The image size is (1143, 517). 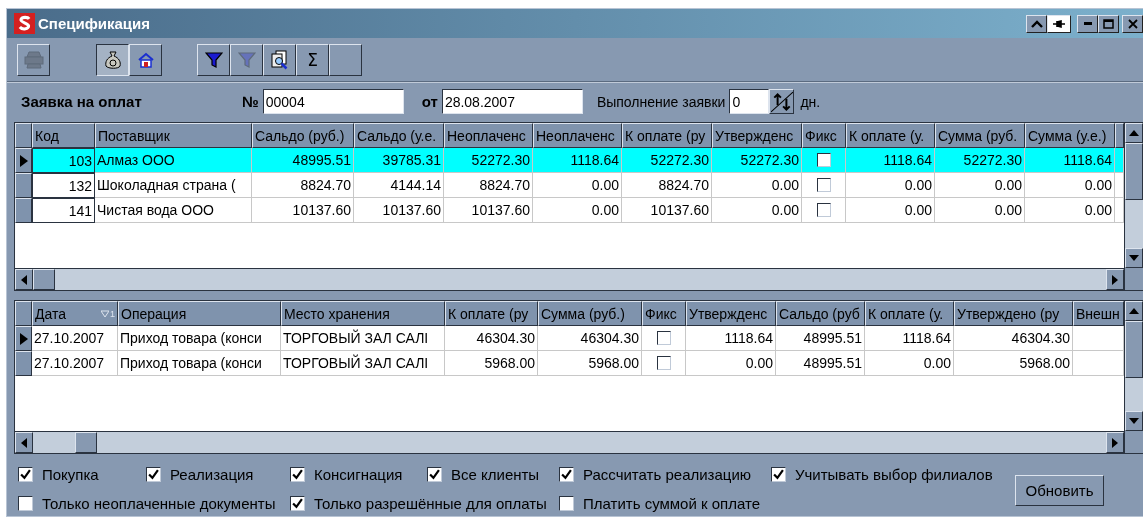 What do you see at coordinates (980, 185) in the screenshot?
I see `table-cell: 0.00` at bounding box center [980, 185].